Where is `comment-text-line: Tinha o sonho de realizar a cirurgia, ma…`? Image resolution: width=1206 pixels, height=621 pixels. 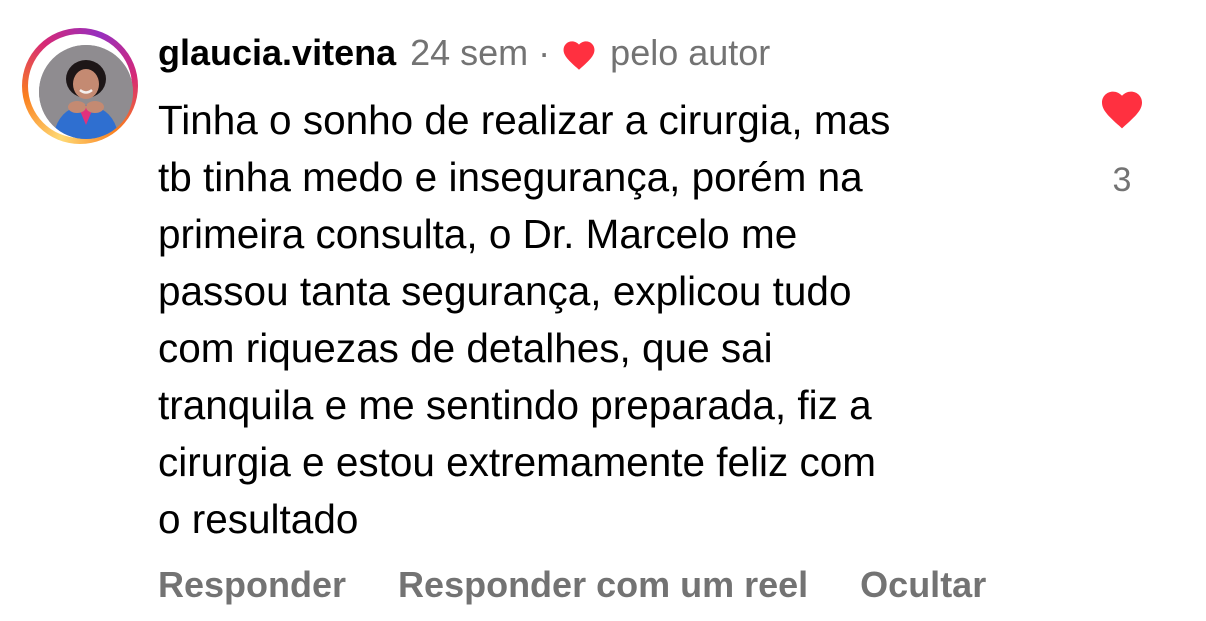 comment-text-line: Tinha o sonho de realizar a cirurgia, ma… is located at coordinates (524, 120).